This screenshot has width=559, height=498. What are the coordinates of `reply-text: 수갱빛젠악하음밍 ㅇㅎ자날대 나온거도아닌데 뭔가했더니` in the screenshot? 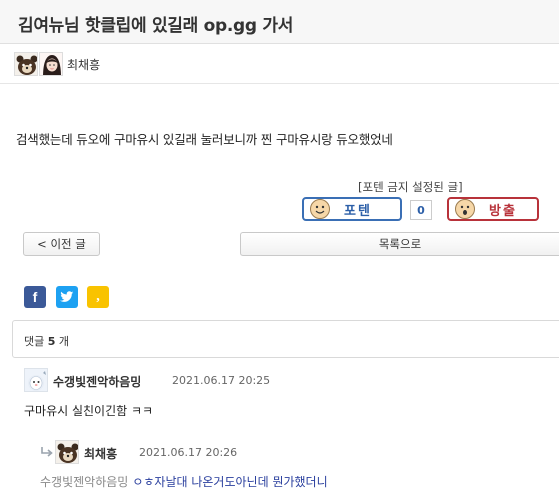 It's located at (184, 481).